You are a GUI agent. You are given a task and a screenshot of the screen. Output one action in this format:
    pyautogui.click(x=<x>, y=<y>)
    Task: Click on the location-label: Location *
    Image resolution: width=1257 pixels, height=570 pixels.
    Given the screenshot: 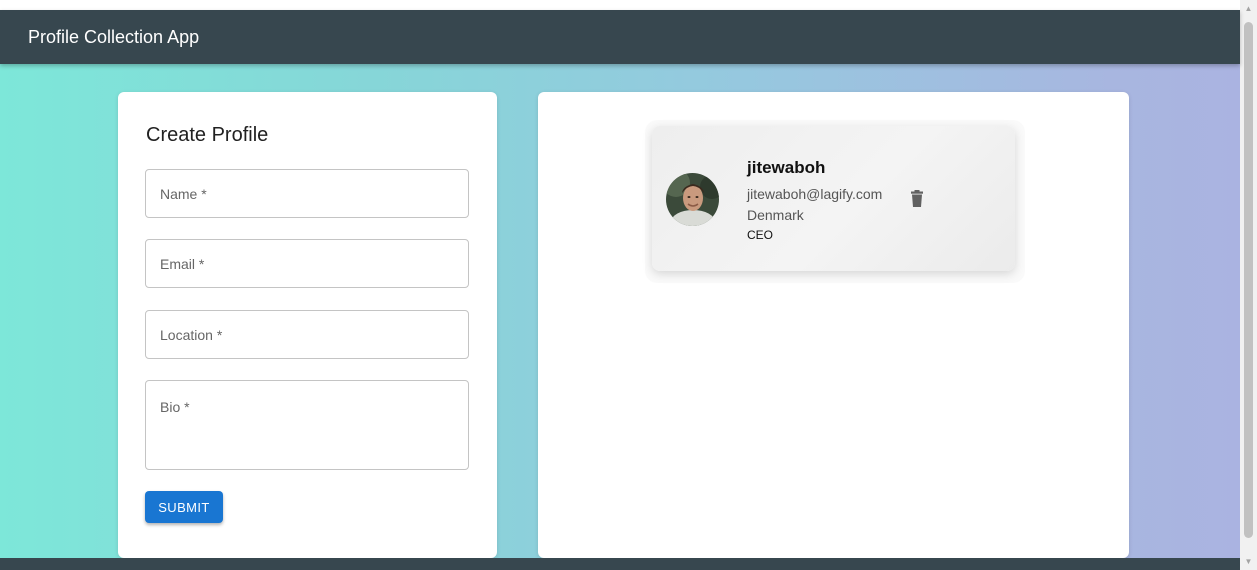 What is the action you would take?
    pyautogui.click(x=191, y=335)
    